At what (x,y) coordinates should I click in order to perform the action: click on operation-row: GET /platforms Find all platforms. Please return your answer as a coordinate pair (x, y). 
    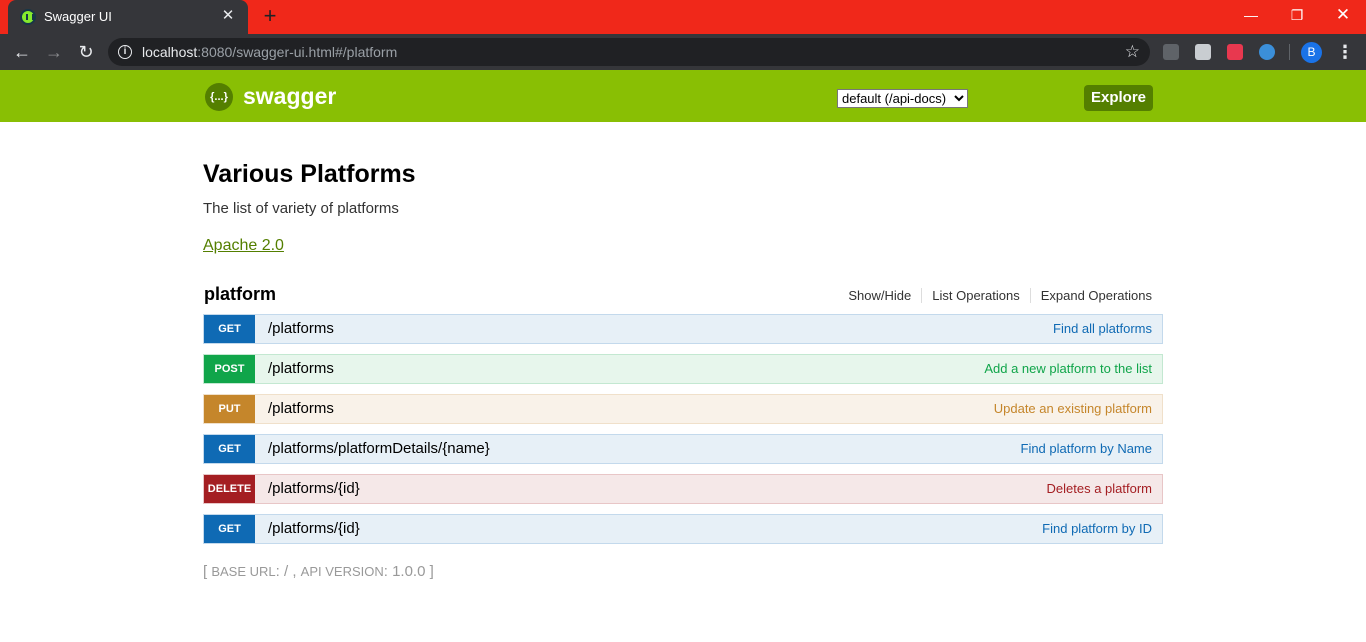
    Looking at the image, I should click on (683, 329).